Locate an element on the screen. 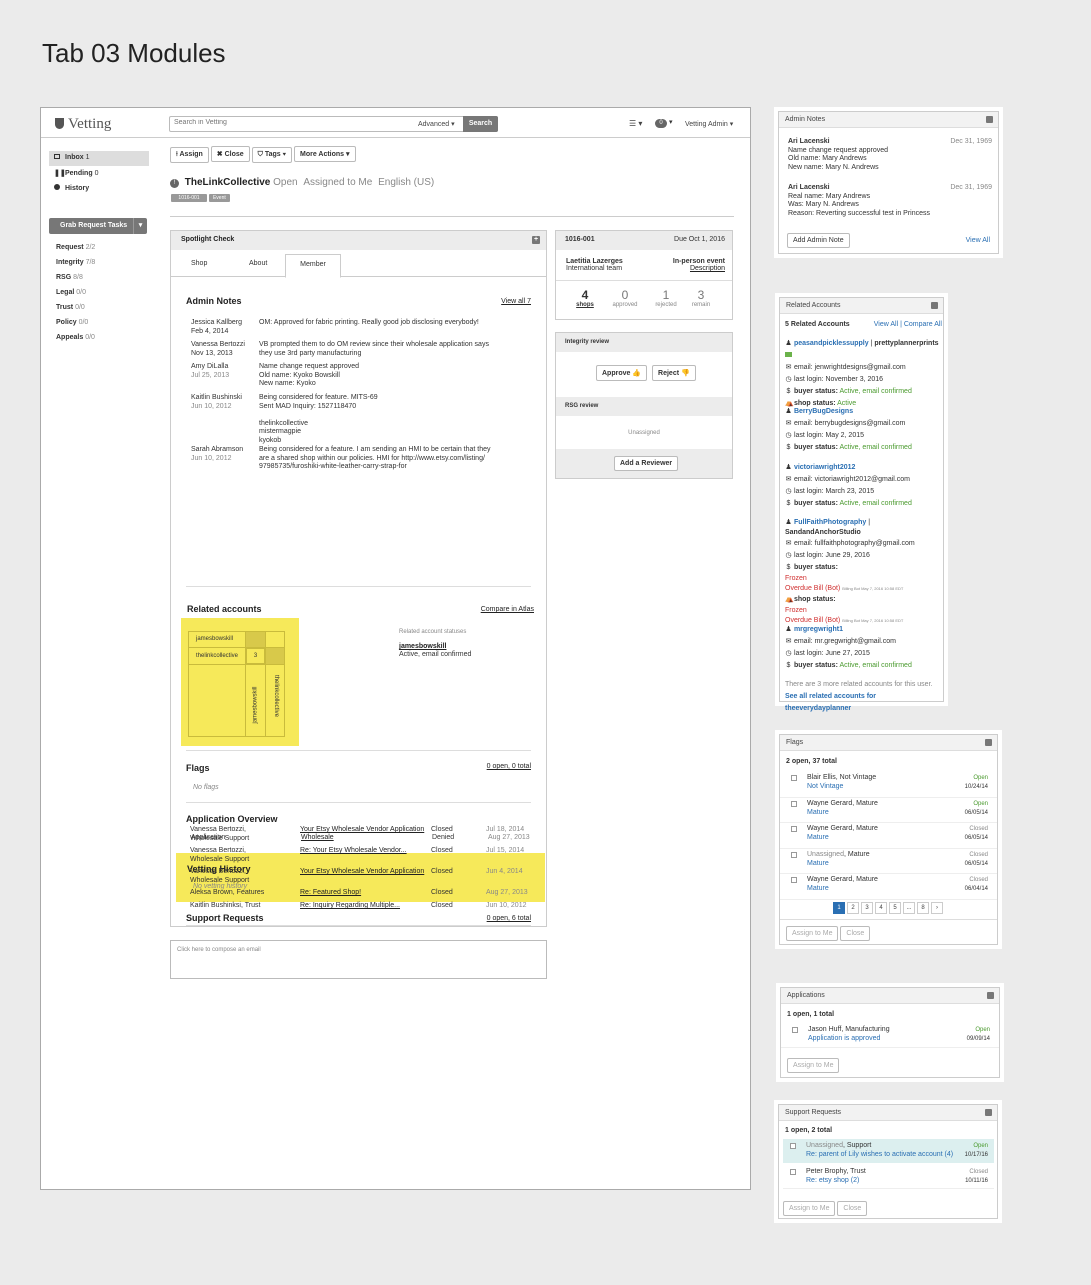  compose-email-box: Click here to compose an email is located at coordinates (358, 959).